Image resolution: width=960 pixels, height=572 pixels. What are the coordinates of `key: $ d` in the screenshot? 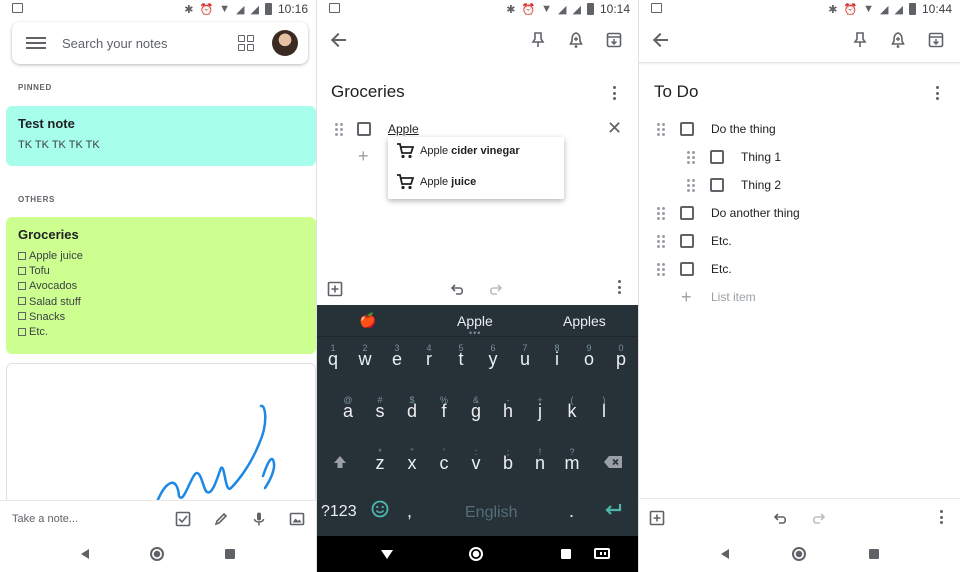 It's located at (412, 408).